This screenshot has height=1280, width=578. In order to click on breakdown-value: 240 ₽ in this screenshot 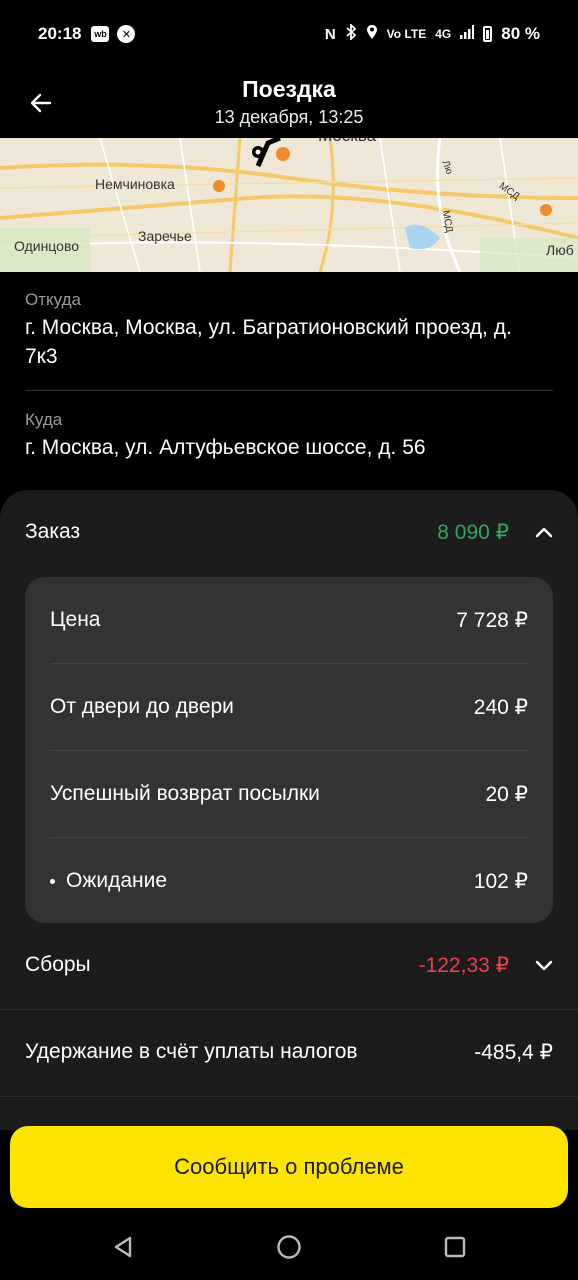, I will do `click(500, 707)`.